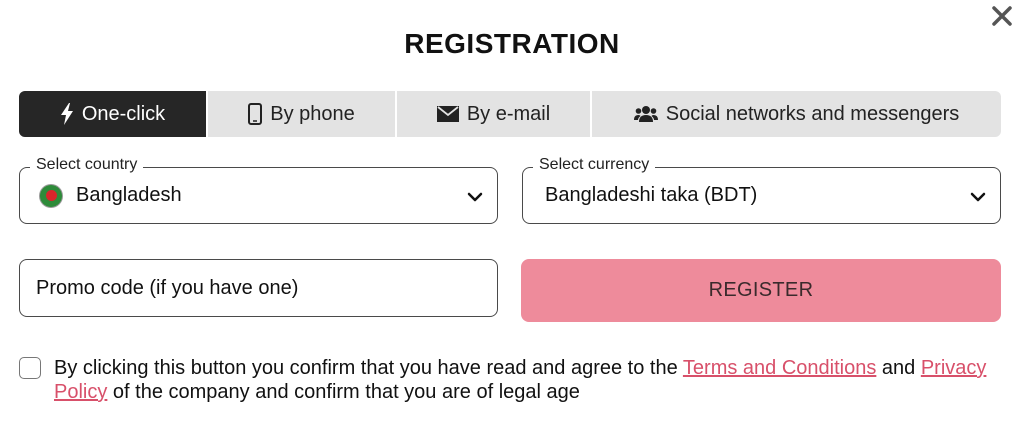  Describe the element at coordinates (651, 195) in the screenshot. I see `currency-value: Bangladeshi taka (BDT)` at that location.